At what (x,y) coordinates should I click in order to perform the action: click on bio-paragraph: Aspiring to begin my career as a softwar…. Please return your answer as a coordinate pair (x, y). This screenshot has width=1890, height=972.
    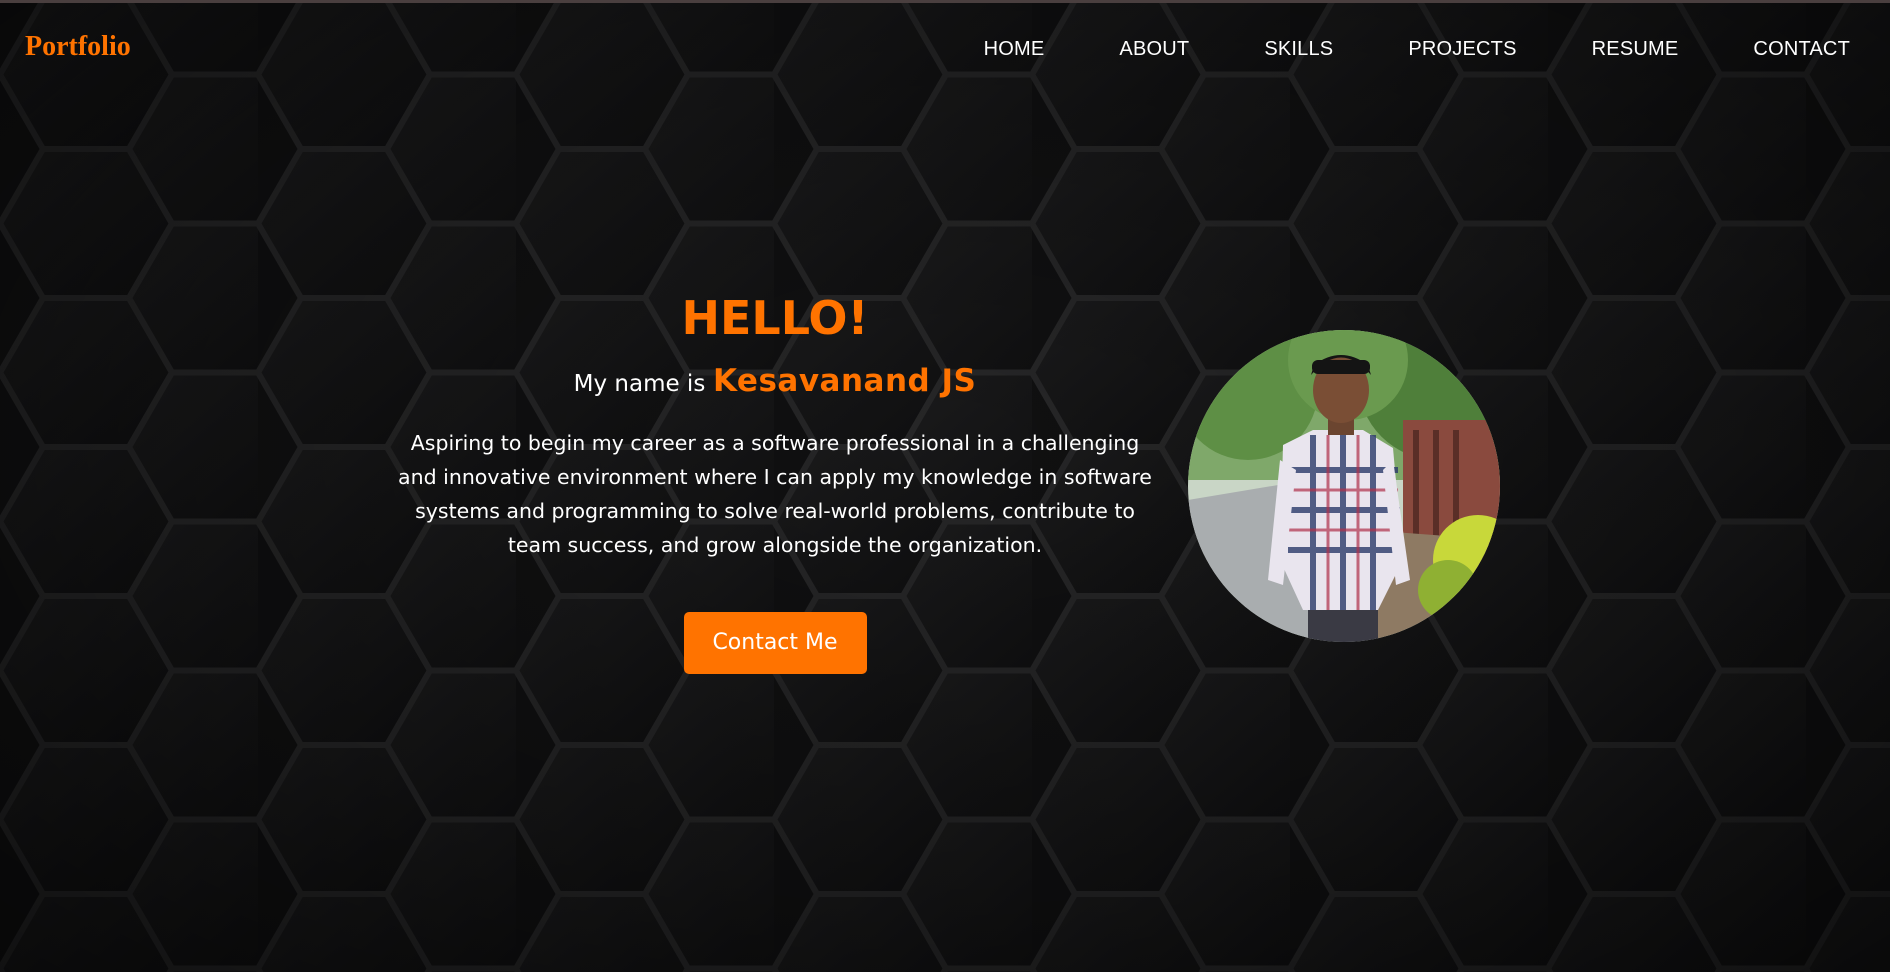
    Looking at the image, I should click on (775, 494).